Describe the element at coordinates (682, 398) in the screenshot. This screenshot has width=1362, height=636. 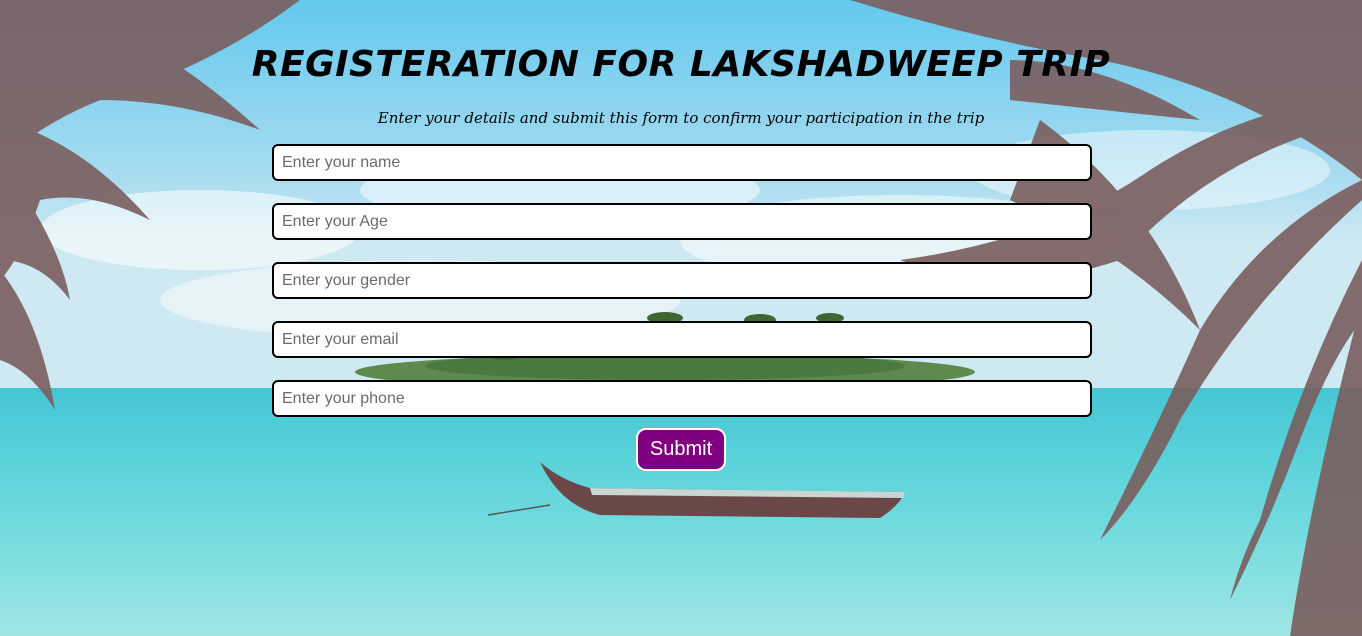
I see `phone-field` at that location.